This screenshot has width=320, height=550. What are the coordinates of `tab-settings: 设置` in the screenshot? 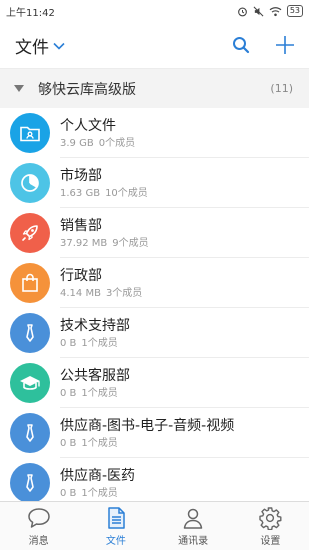 It's located at (270, 526).